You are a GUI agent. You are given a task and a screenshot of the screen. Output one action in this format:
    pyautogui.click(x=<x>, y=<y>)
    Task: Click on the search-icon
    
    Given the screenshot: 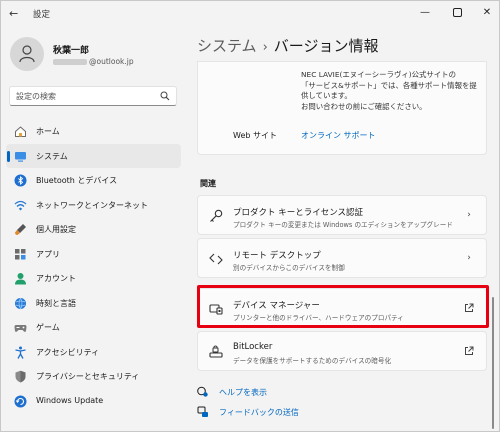 What is the action you would take?
    pyautogui.click(x=165, y=96)
    